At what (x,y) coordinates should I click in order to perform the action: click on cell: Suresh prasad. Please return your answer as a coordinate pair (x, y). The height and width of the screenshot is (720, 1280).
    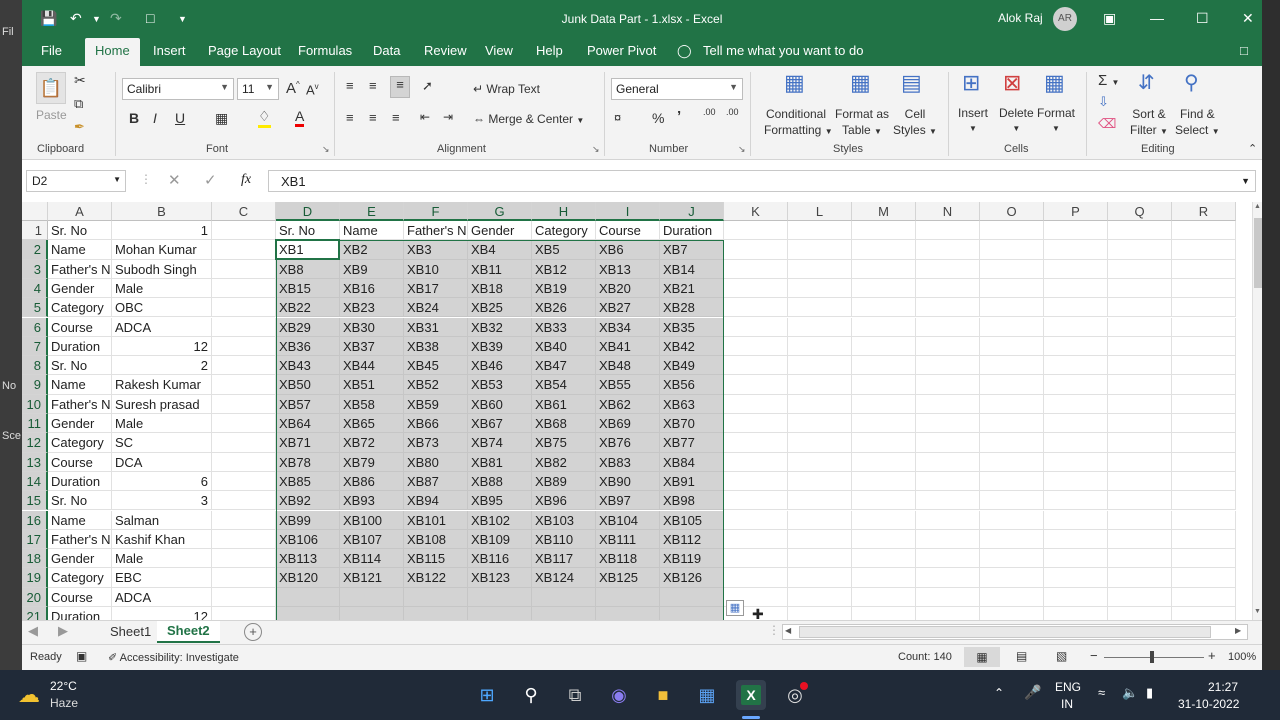
    Looking at the image, I should click on (162, 404).